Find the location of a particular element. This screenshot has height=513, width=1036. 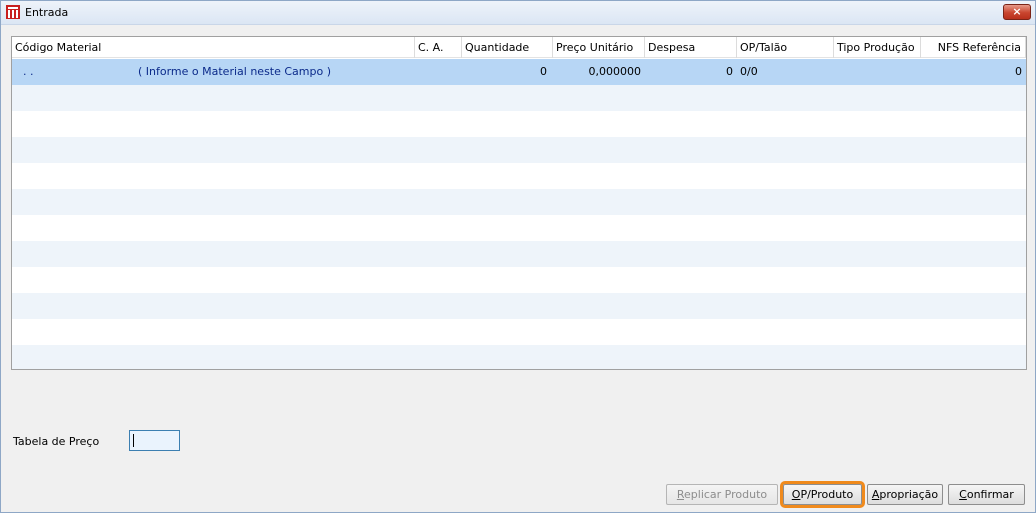

col-op-talao: OP/Talão is located at coordinates (785, 47).